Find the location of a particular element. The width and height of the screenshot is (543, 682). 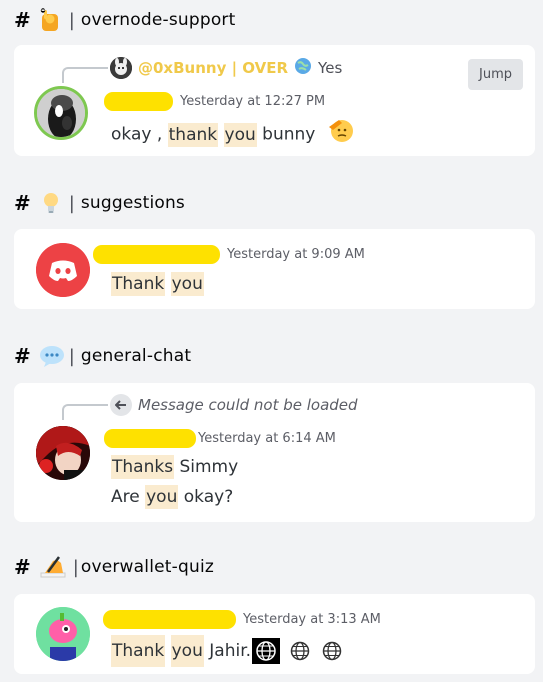

timestamp: Yesterday at 3:13 AM is located at coordinates (312, 619).